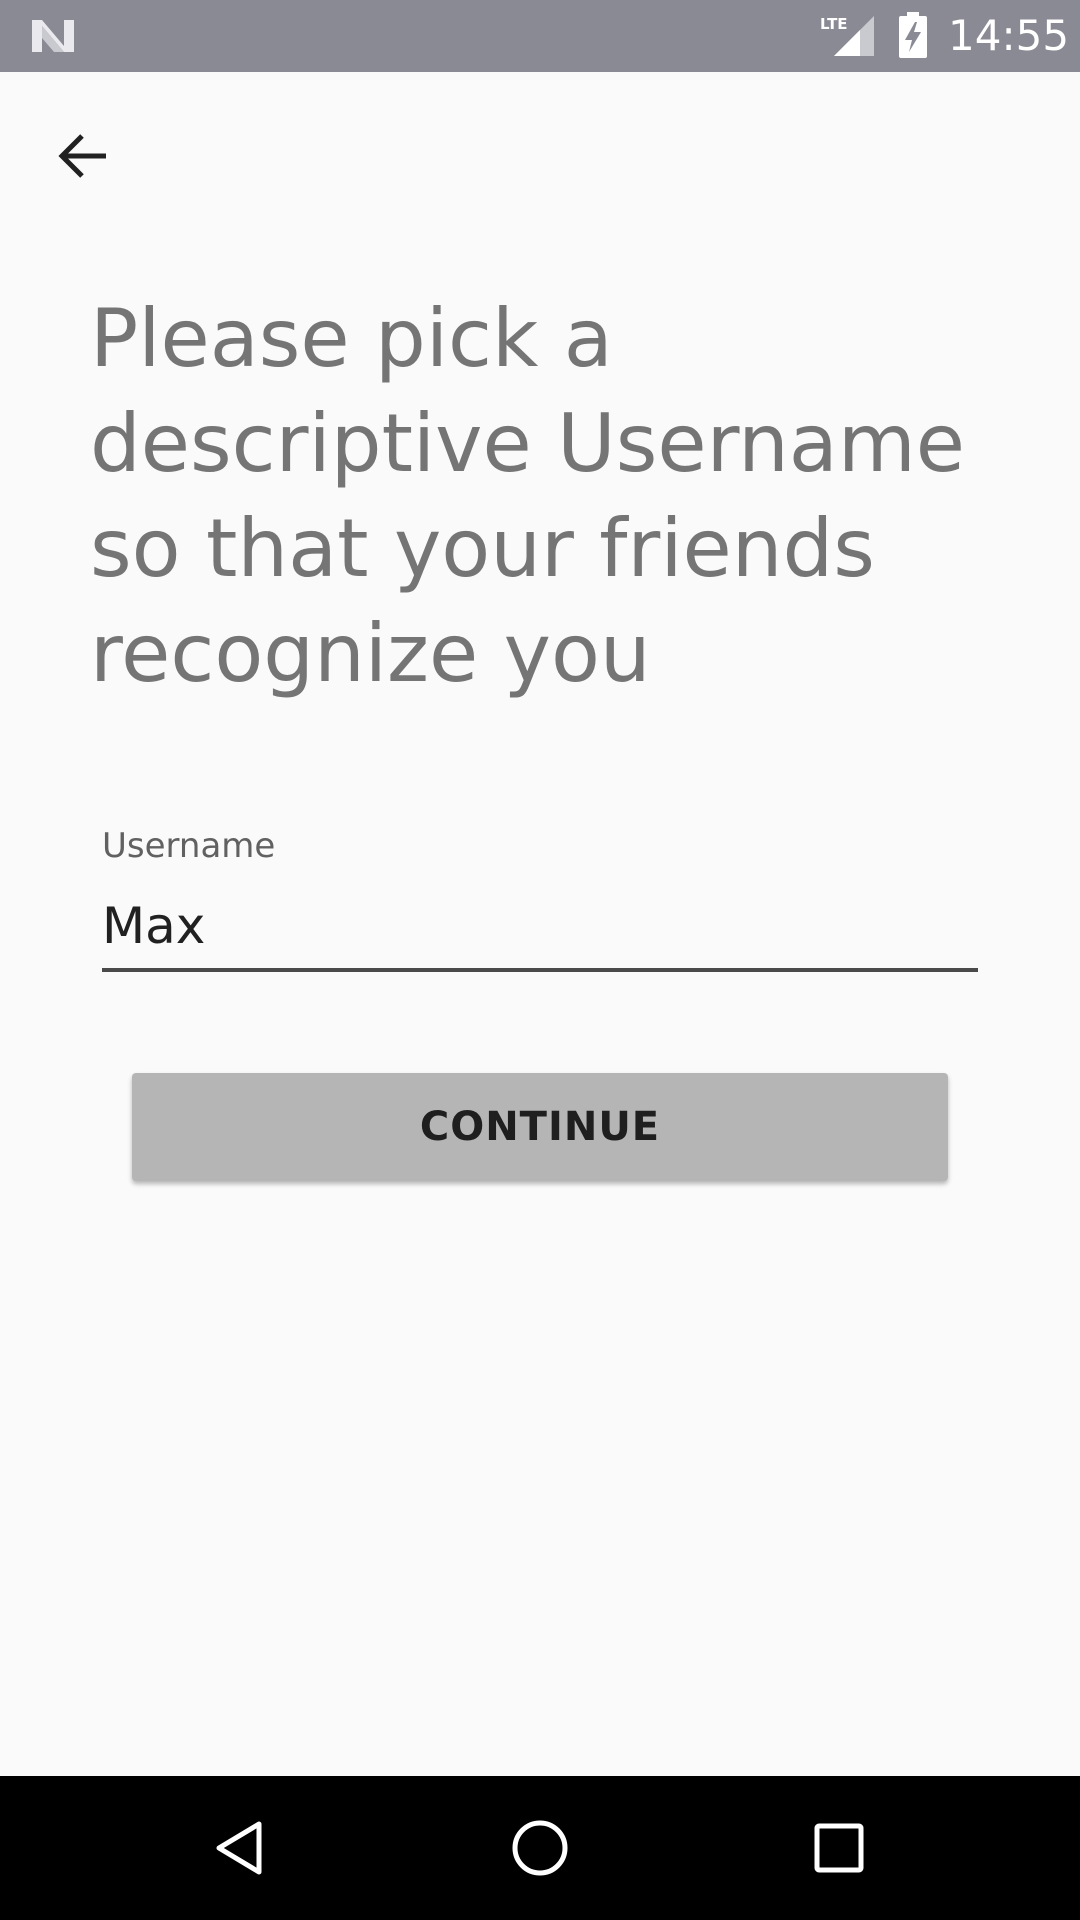 This screenshot has width=1080, height=1920. What do you see at coordinates (189, 846) in the screenshot?
I see `username-label: Username` at bounding box center [189, 846].